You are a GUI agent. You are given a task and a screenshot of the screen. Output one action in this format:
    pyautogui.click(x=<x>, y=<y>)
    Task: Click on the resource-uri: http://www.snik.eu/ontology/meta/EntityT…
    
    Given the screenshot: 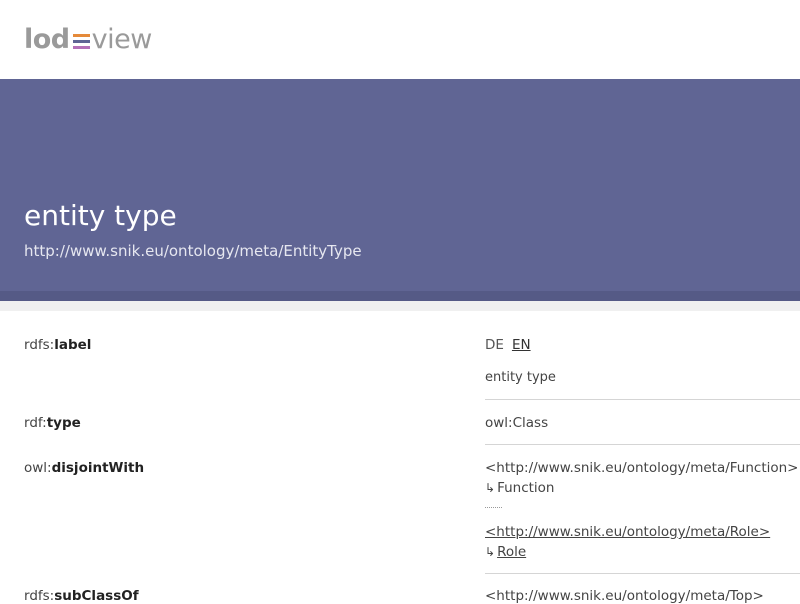 What is the action you would take?
    pyautogui.click(x=193, y=251)
    